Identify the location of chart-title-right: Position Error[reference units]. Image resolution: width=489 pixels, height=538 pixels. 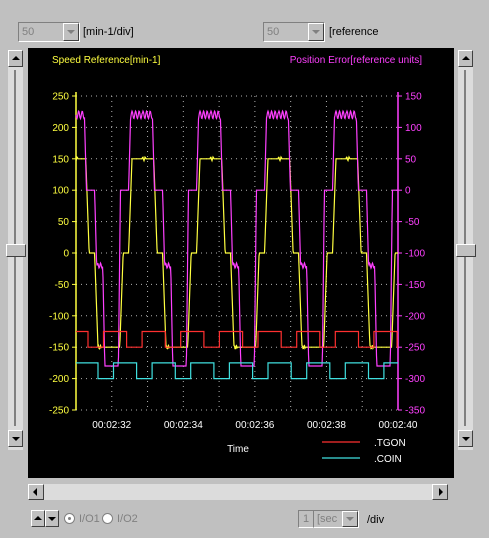
(356, 60).